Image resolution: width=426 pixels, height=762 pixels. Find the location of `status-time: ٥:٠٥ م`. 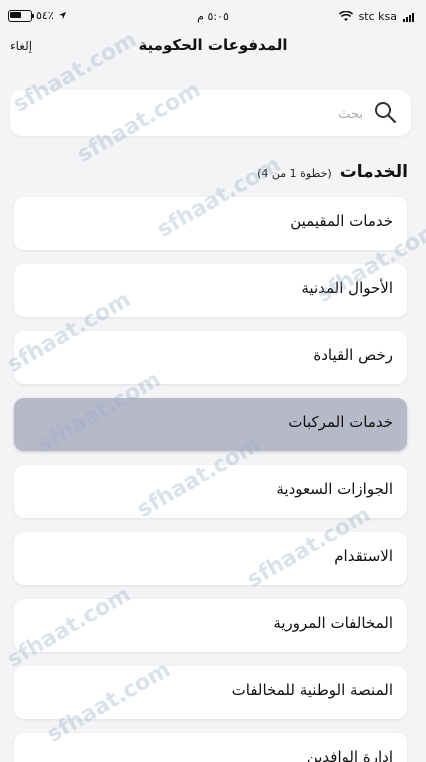

status-time: ٥:٠٥ م is located at coordinates (213, 16).